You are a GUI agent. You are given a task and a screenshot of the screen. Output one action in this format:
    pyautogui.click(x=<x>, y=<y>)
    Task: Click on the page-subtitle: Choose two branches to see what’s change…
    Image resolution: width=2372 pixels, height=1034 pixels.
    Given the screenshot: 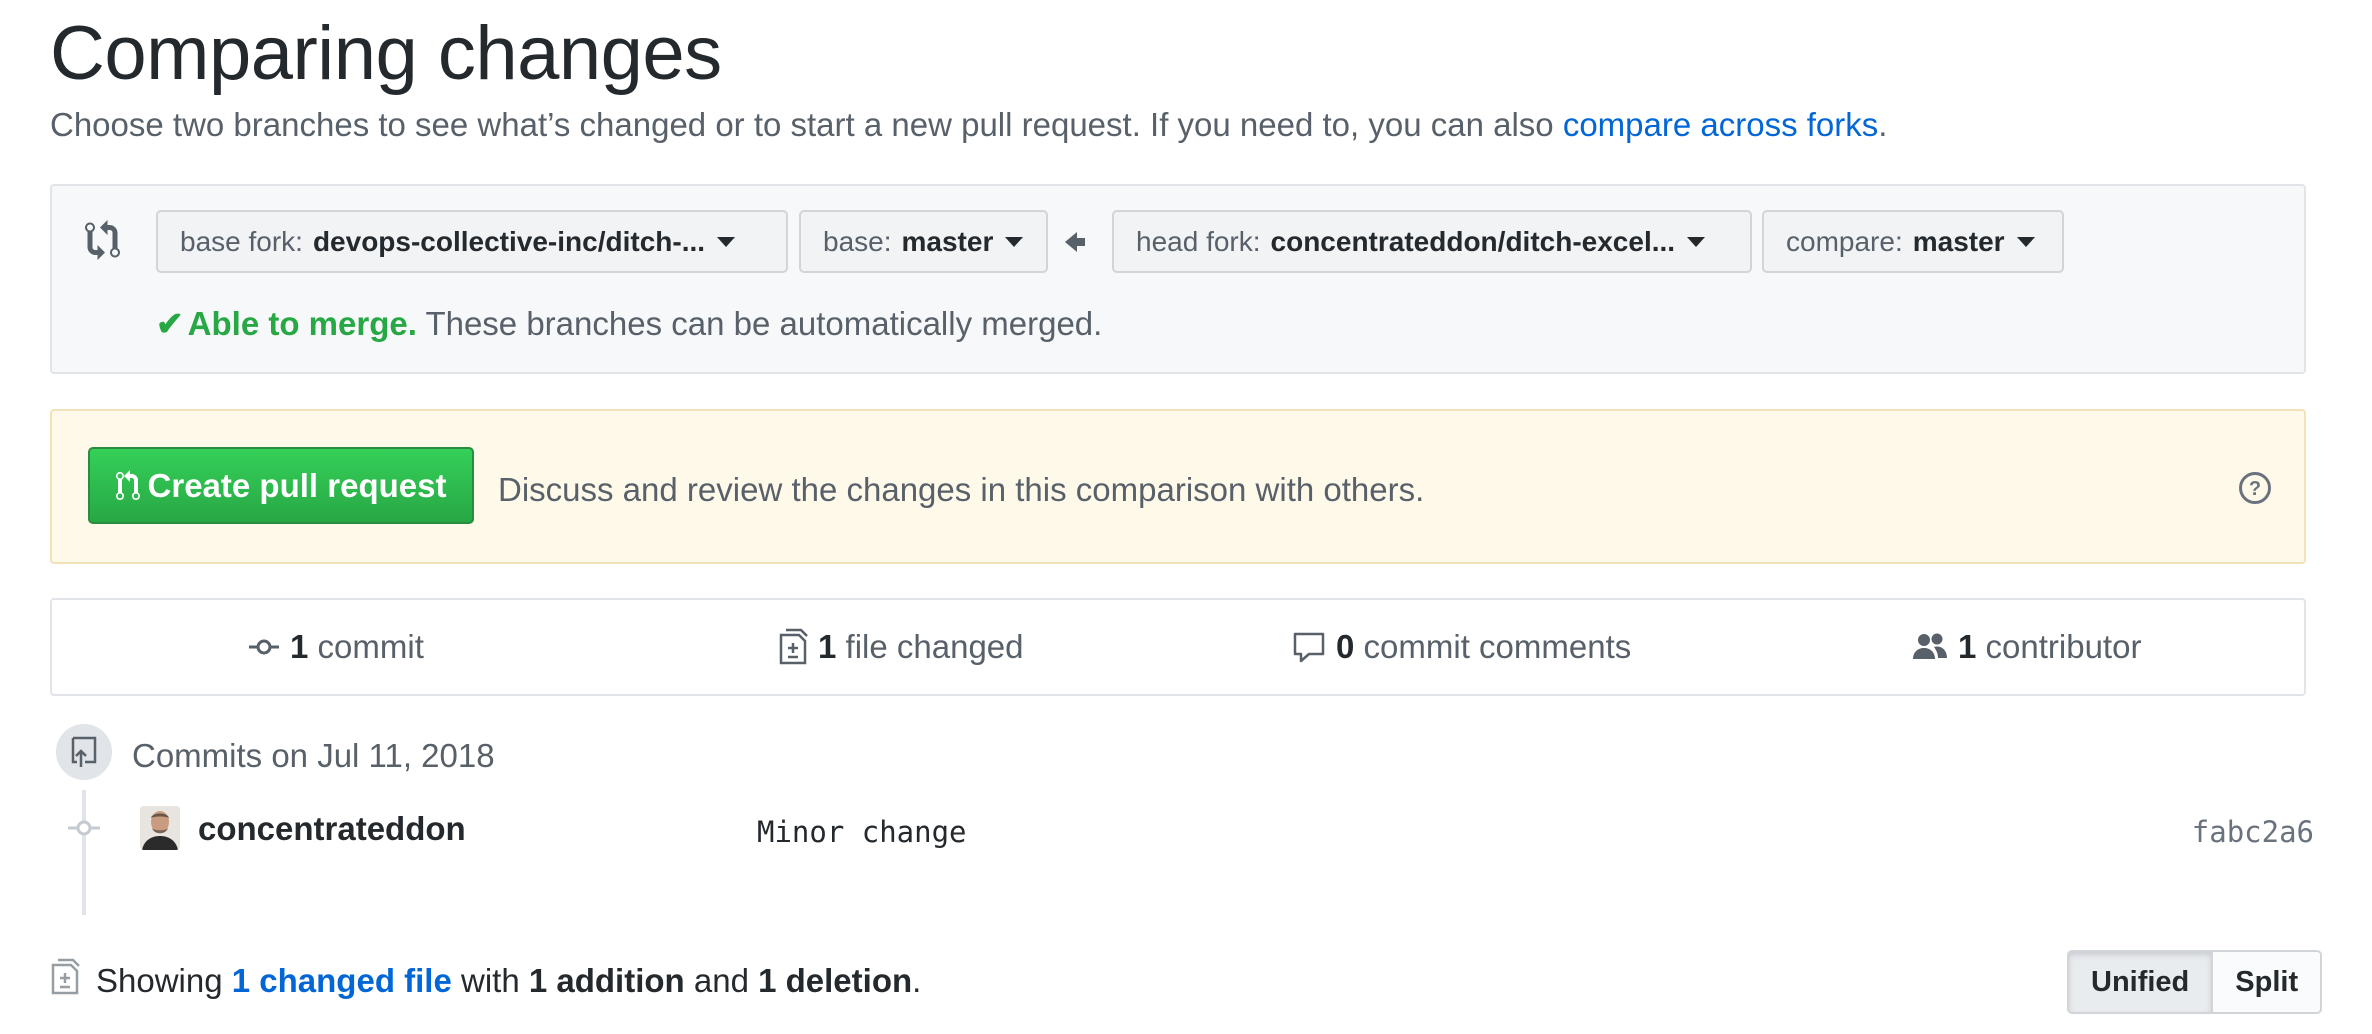 What is the action you would take?
    pyautogui.click(x=968, y=125)
    